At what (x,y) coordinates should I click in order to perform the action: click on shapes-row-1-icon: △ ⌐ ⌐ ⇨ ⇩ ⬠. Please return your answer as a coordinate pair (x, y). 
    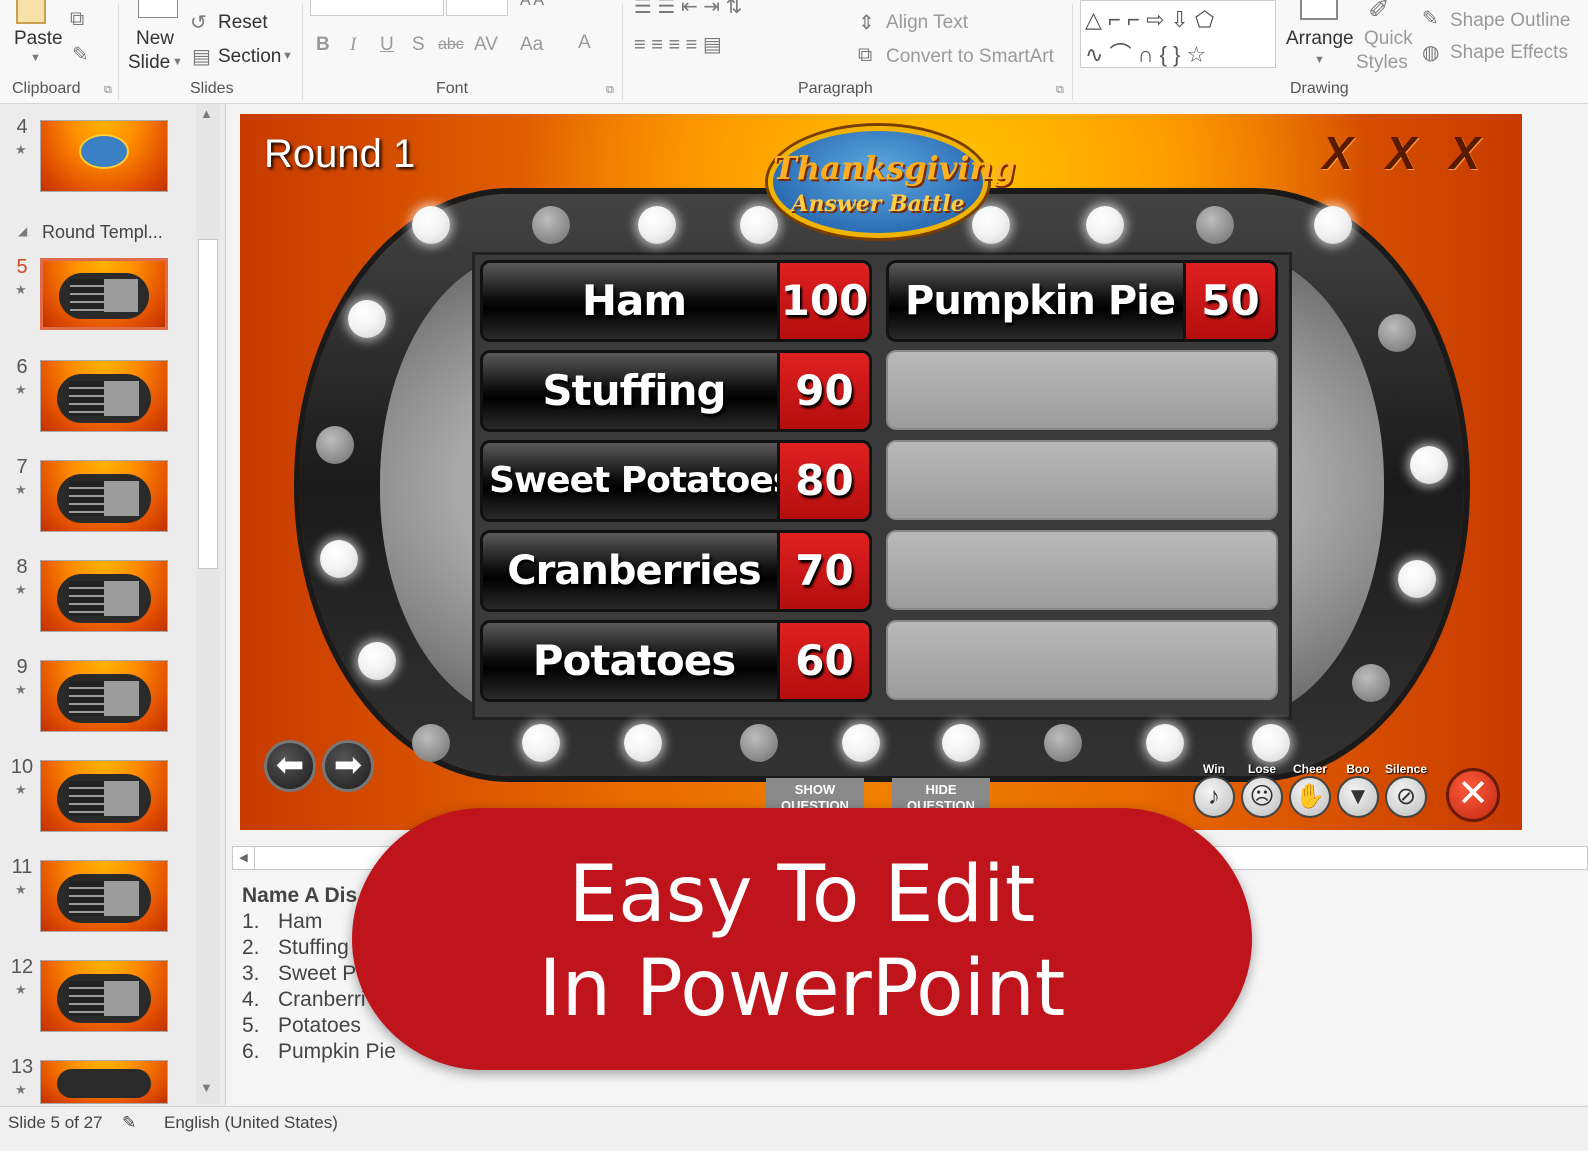
    Looking at the image, I should click on (1149, 20).